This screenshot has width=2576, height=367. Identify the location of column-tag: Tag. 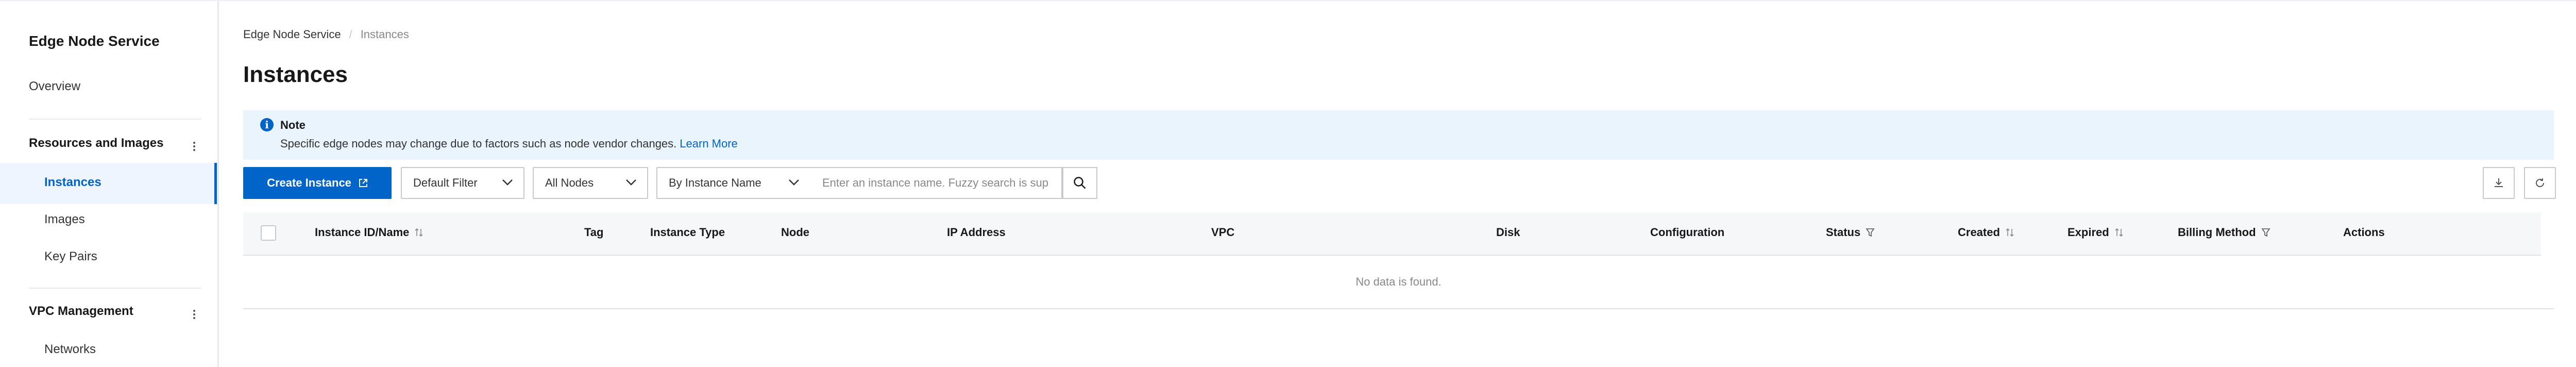
(593, 232).